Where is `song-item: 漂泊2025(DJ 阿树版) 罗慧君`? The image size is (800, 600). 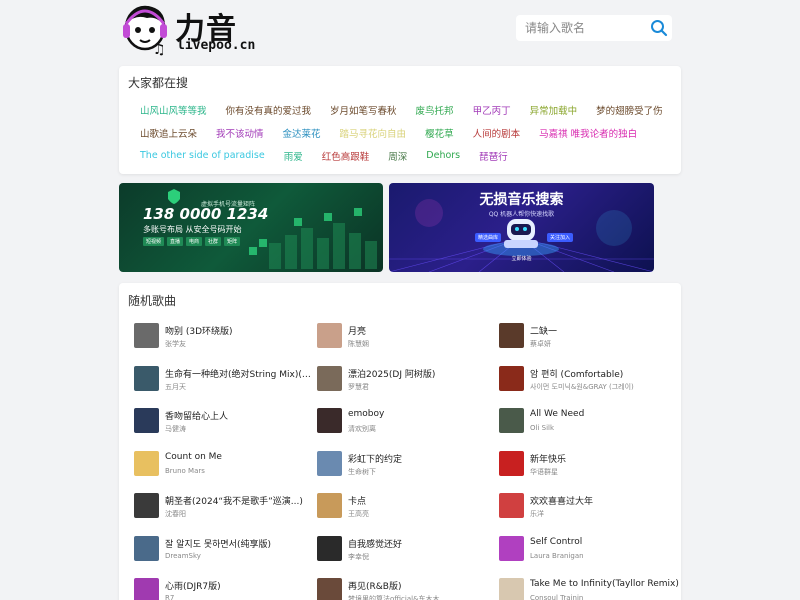
song-item: 漂泊2025(DJ 阿树版) 罗慧君 is located at coordinates (407, 379).